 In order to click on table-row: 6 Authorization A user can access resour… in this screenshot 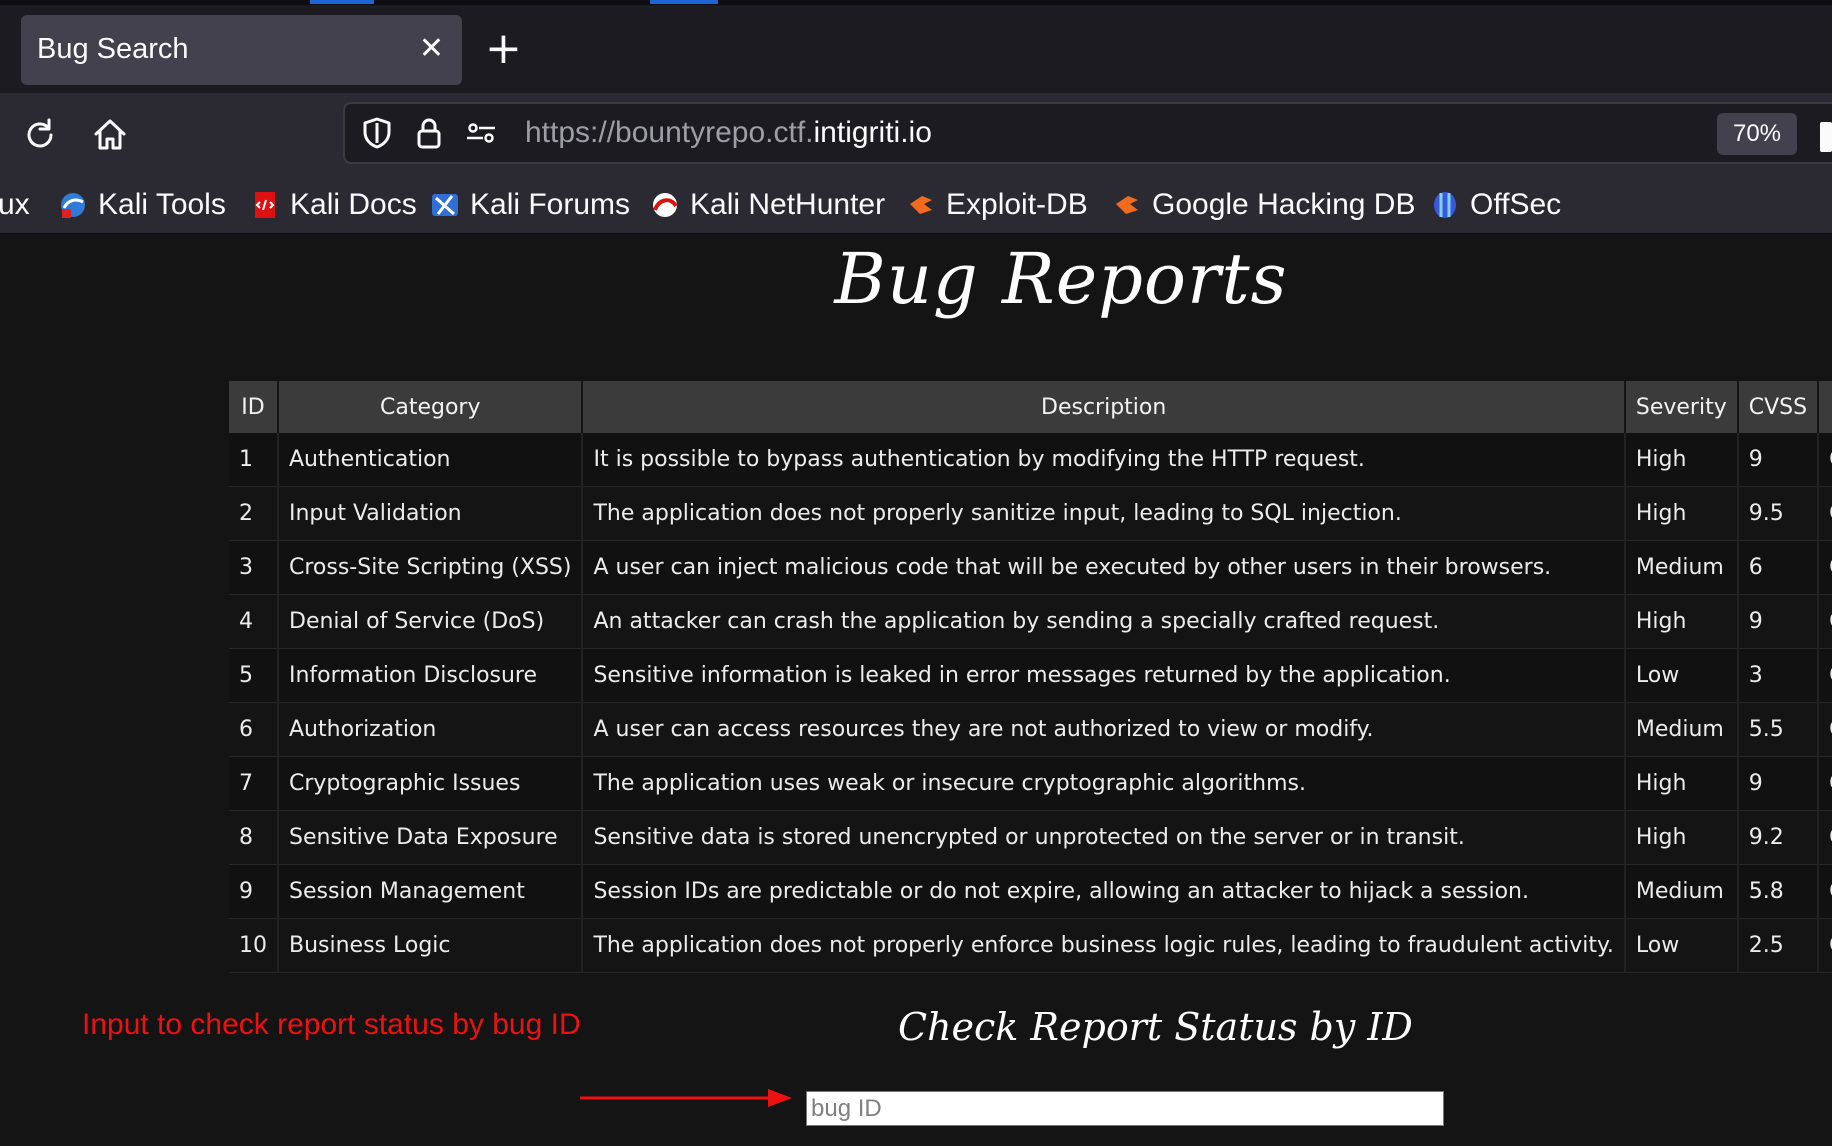, I will do `click(1030, 729)`.